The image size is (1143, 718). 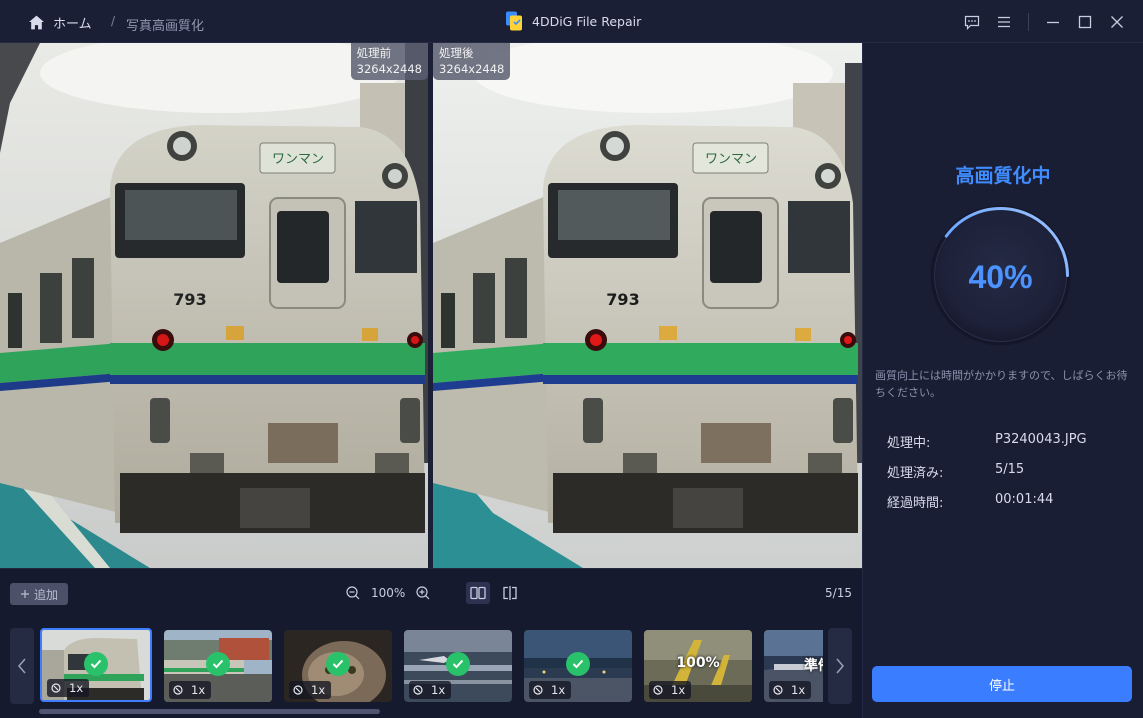 I want to click on add-button: 追加, so click(x=39, y=594).